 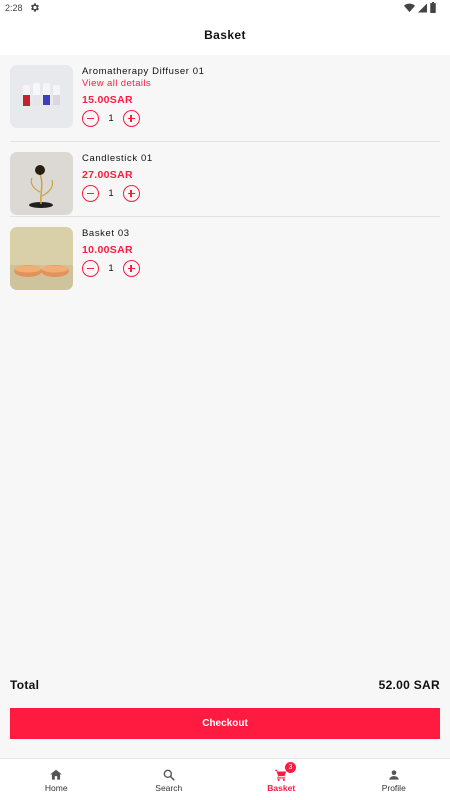 I want to click on person-icon, so click(x=394, y=775).